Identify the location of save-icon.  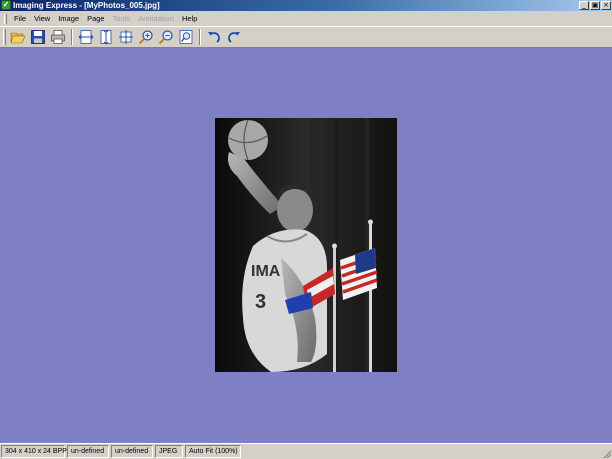
(38, 37).